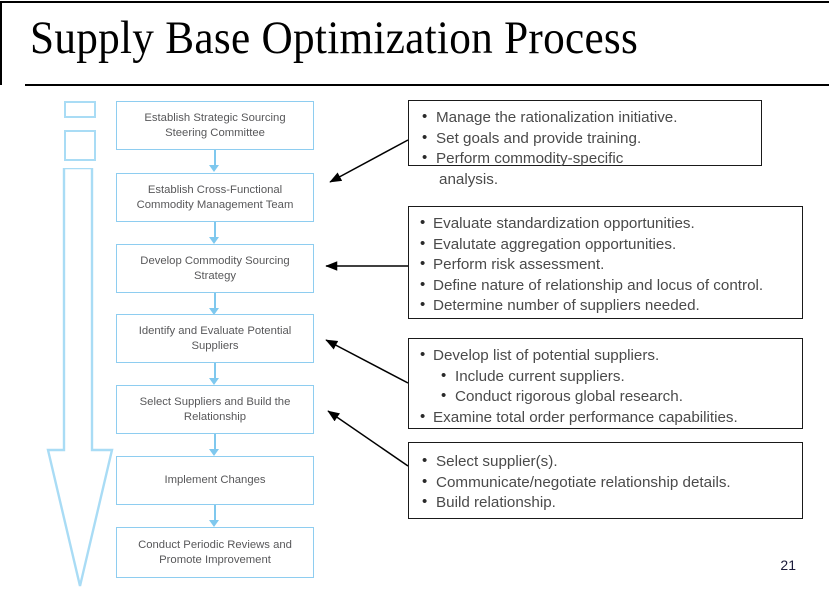  What do you see at coordinates (606, 462) in the screenshot?
I see `callout-list-item: Select supplier(s).` at bounding box center [606, 462].